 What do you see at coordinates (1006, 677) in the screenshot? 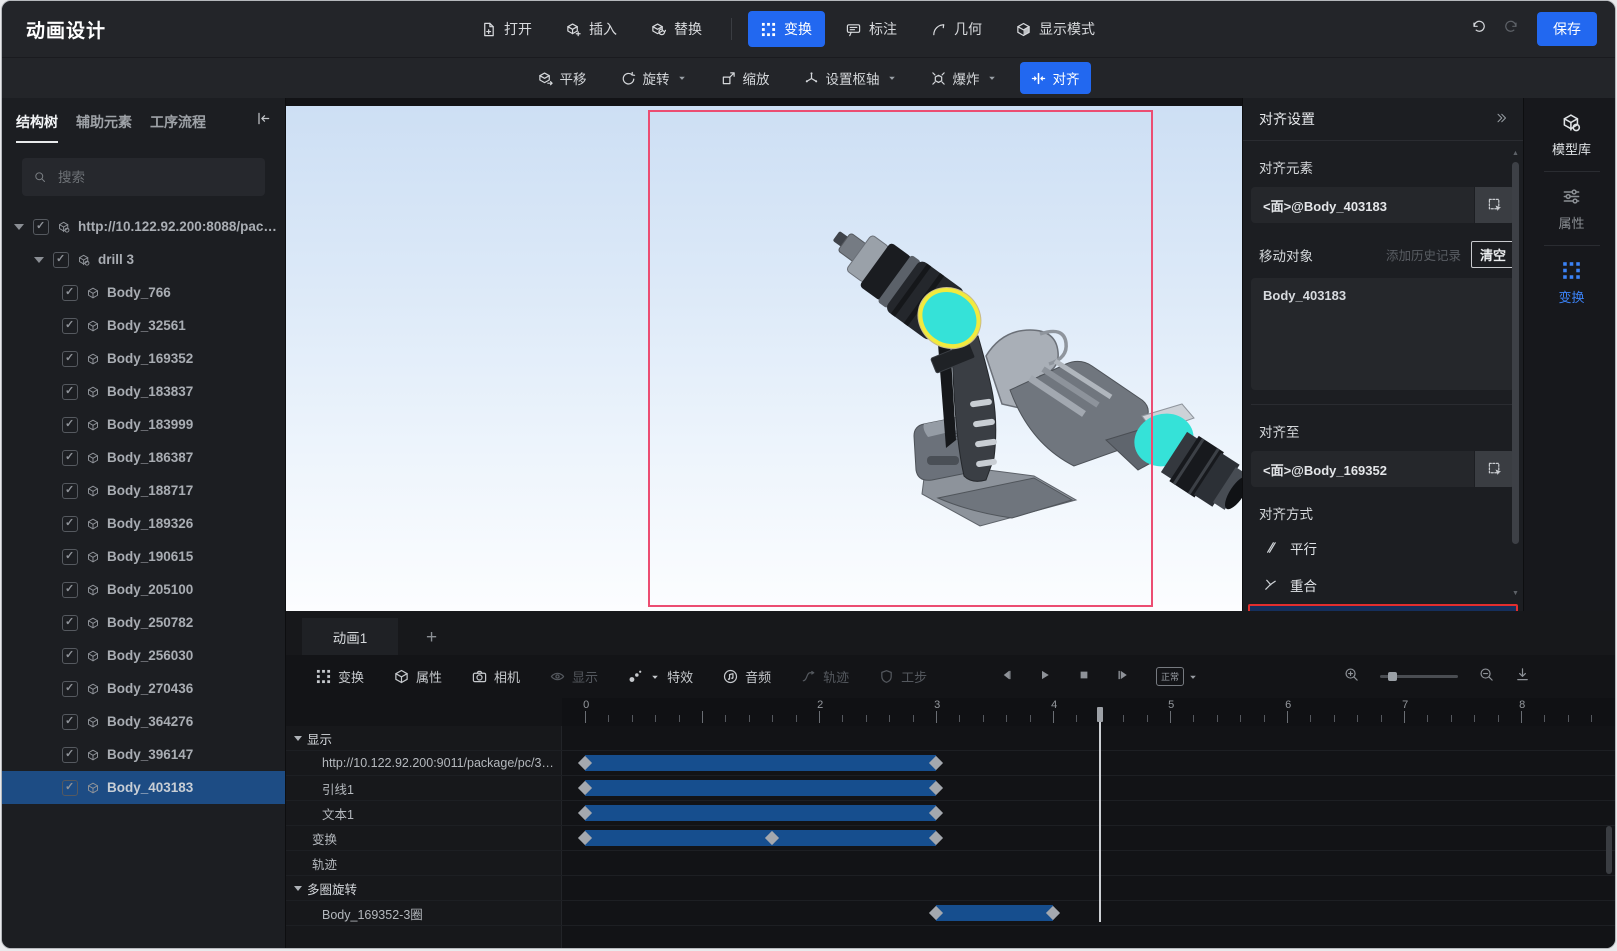
I see `prev-frame-button` at bounding box center [1006, 677].